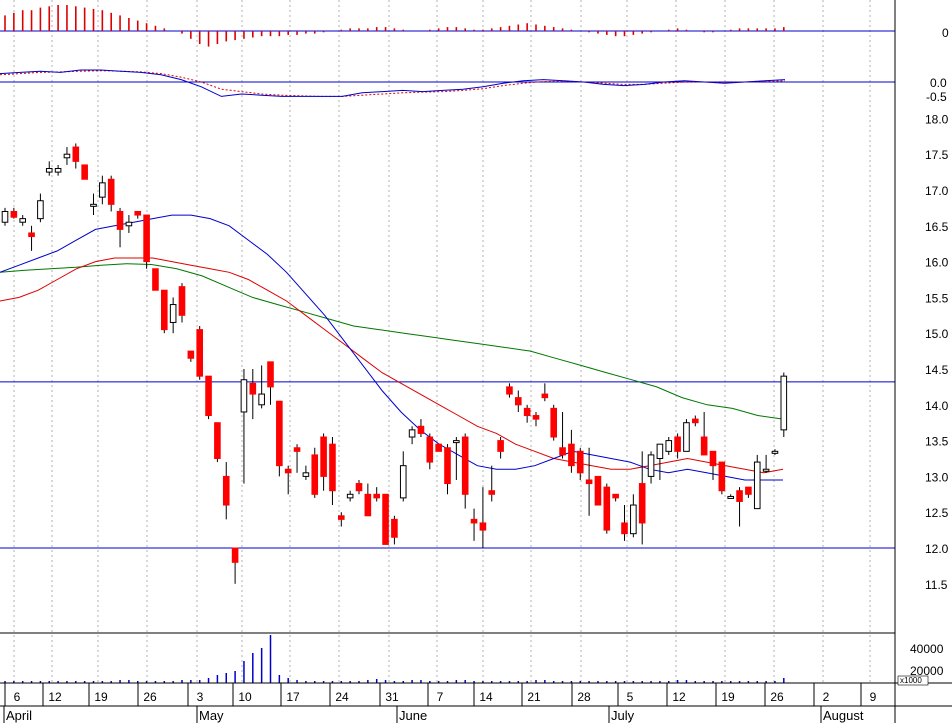  I want to click on day-label: 28, so click(584, 697).